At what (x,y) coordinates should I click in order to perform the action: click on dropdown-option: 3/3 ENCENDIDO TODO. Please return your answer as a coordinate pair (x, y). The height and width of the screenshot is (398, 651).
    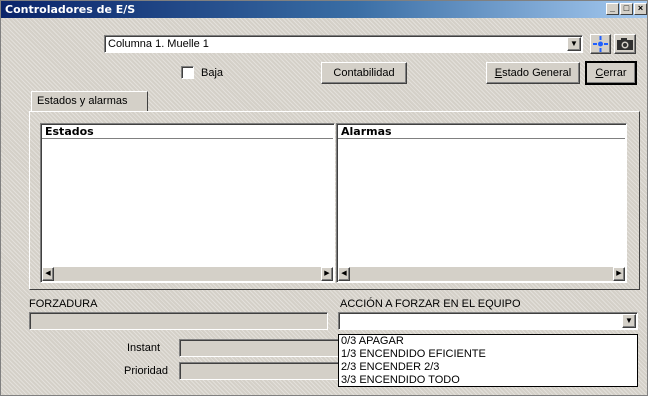
    Looking at the image, I should click on (488, 380).